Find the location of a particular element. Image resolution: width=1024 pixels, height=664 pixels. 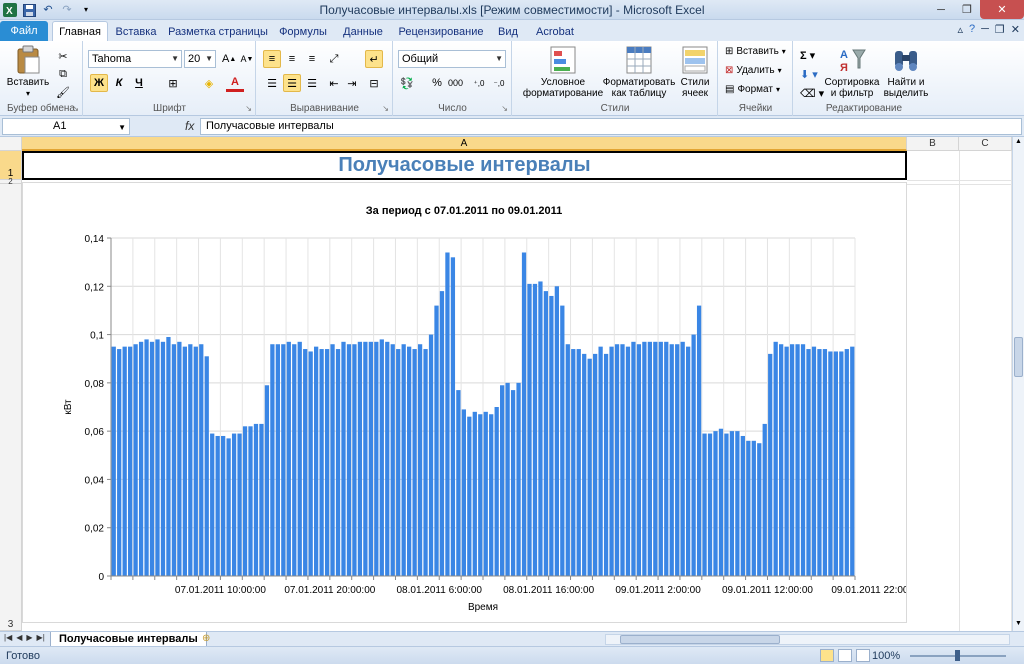

horizontal-scroll-thumb is located at coordinates (700, 639).